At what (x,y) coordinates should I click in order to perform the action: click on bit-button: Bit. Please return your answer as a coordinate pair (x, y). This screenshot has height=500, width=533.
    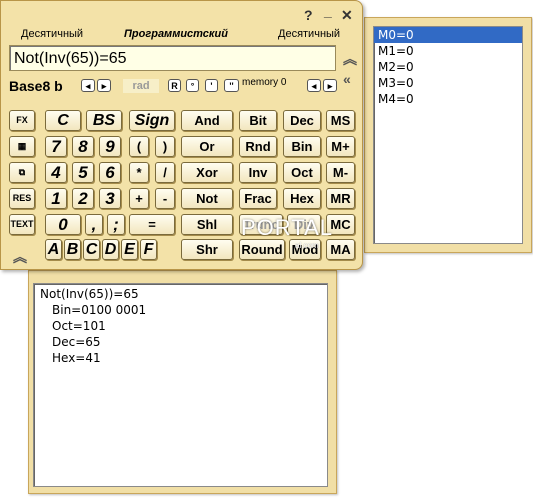
    Looking at the image, I should click on (258, 120).